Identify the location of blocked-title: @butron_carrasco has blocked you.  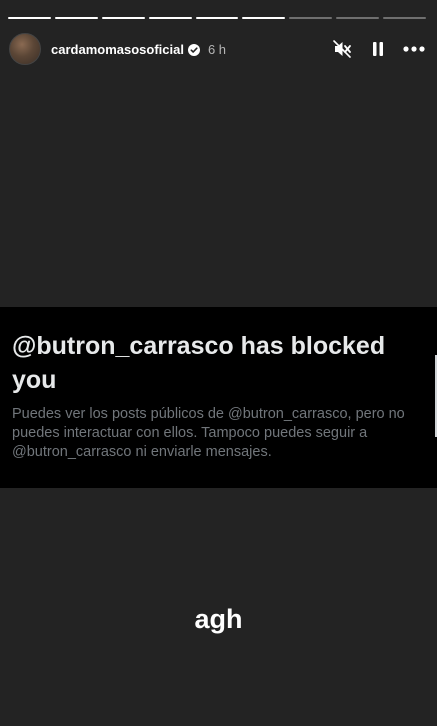
(199, 363).